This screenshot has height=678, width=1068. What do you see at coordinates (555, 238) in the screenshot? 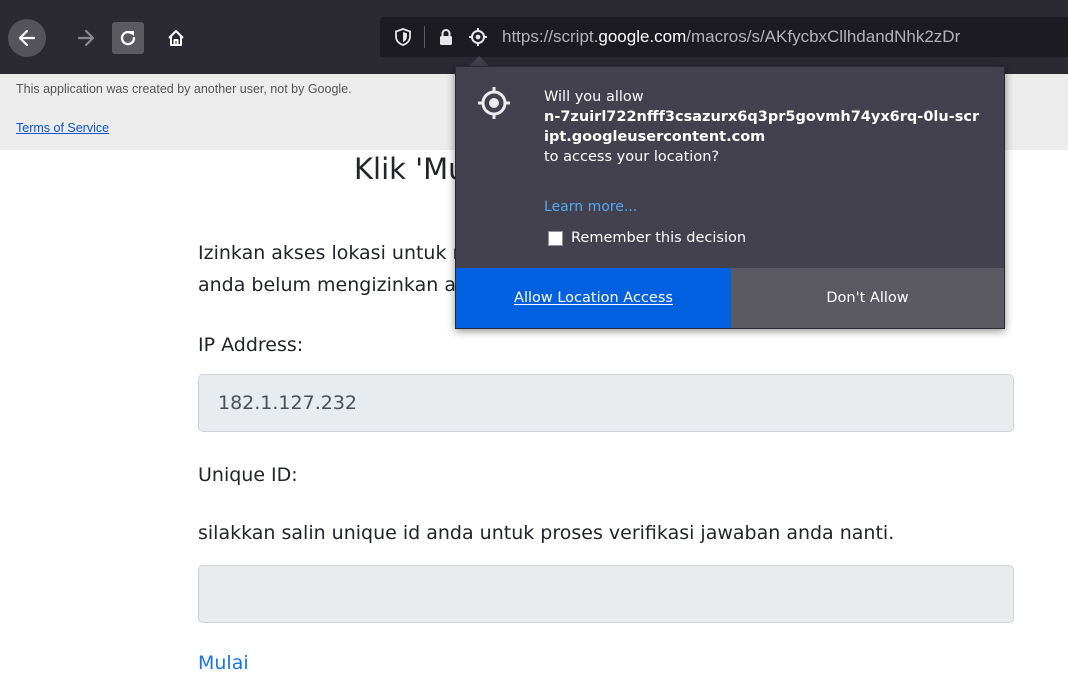
I see `remember-decision-checkbox` at bounding box center [555, 238].